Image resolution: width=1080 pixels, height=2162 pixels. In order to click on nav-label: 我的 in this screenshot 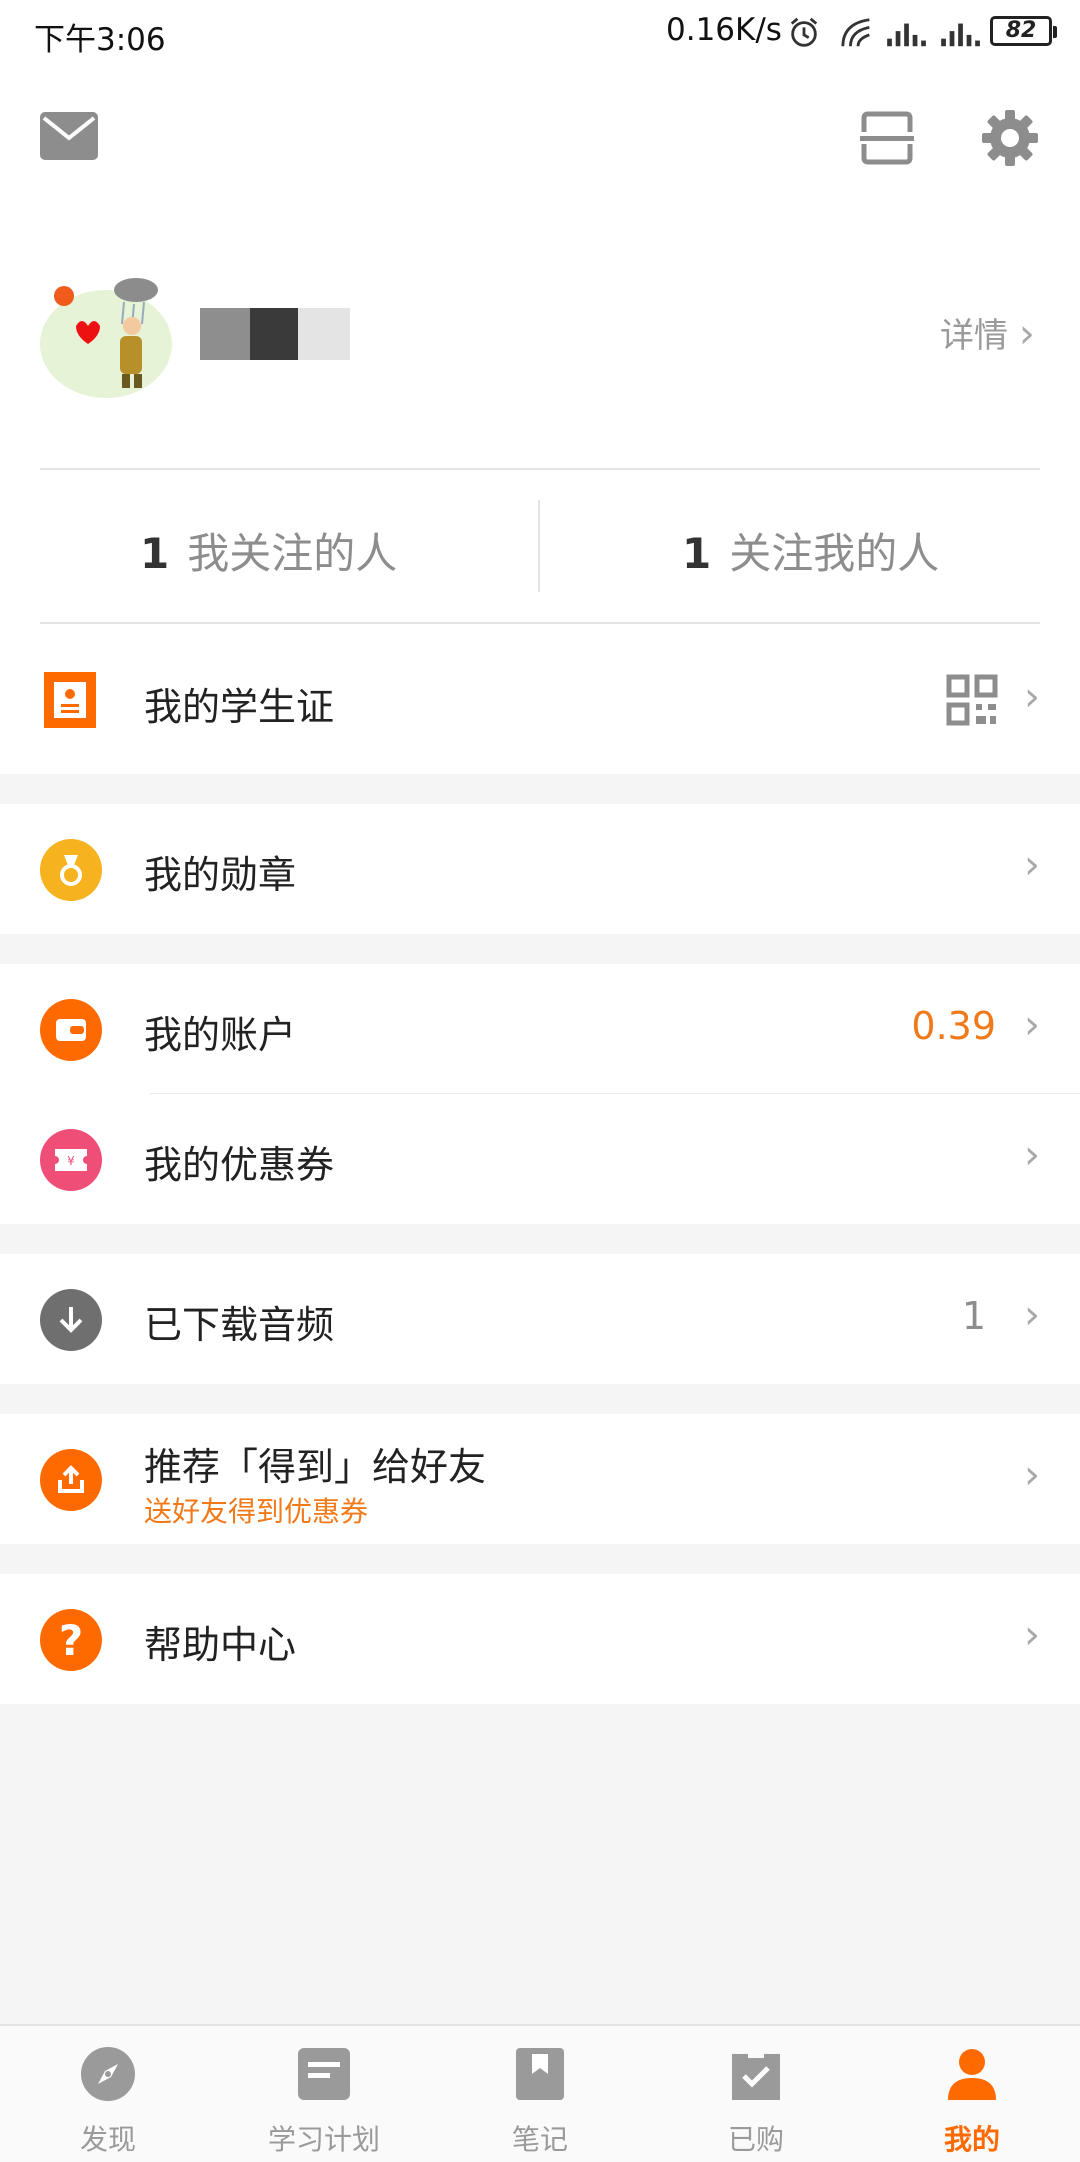, I will do `click(971, 2139)`.